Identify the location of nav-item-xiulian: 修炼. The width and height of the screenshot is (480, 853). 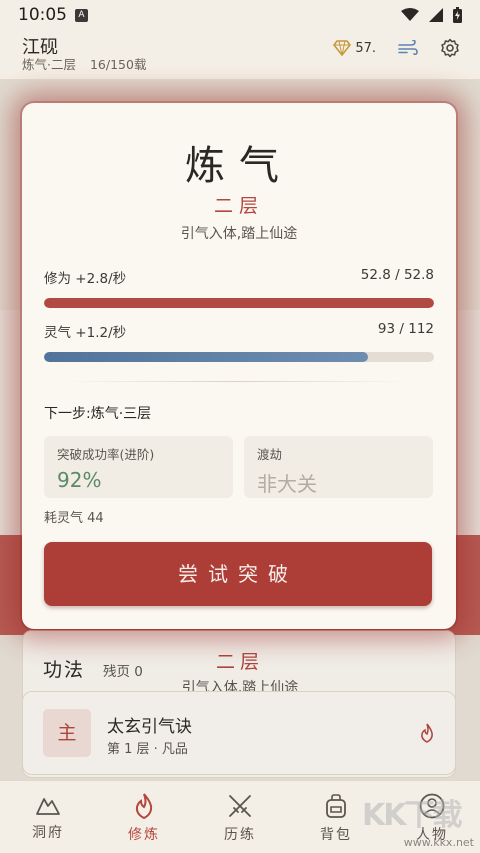
(144, 817).